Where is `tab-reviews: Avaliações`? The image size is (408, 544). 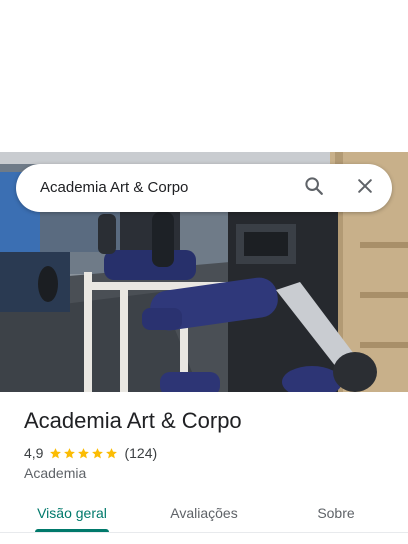 tab-reviews: Avaliações is located at coordinates (204, 515).